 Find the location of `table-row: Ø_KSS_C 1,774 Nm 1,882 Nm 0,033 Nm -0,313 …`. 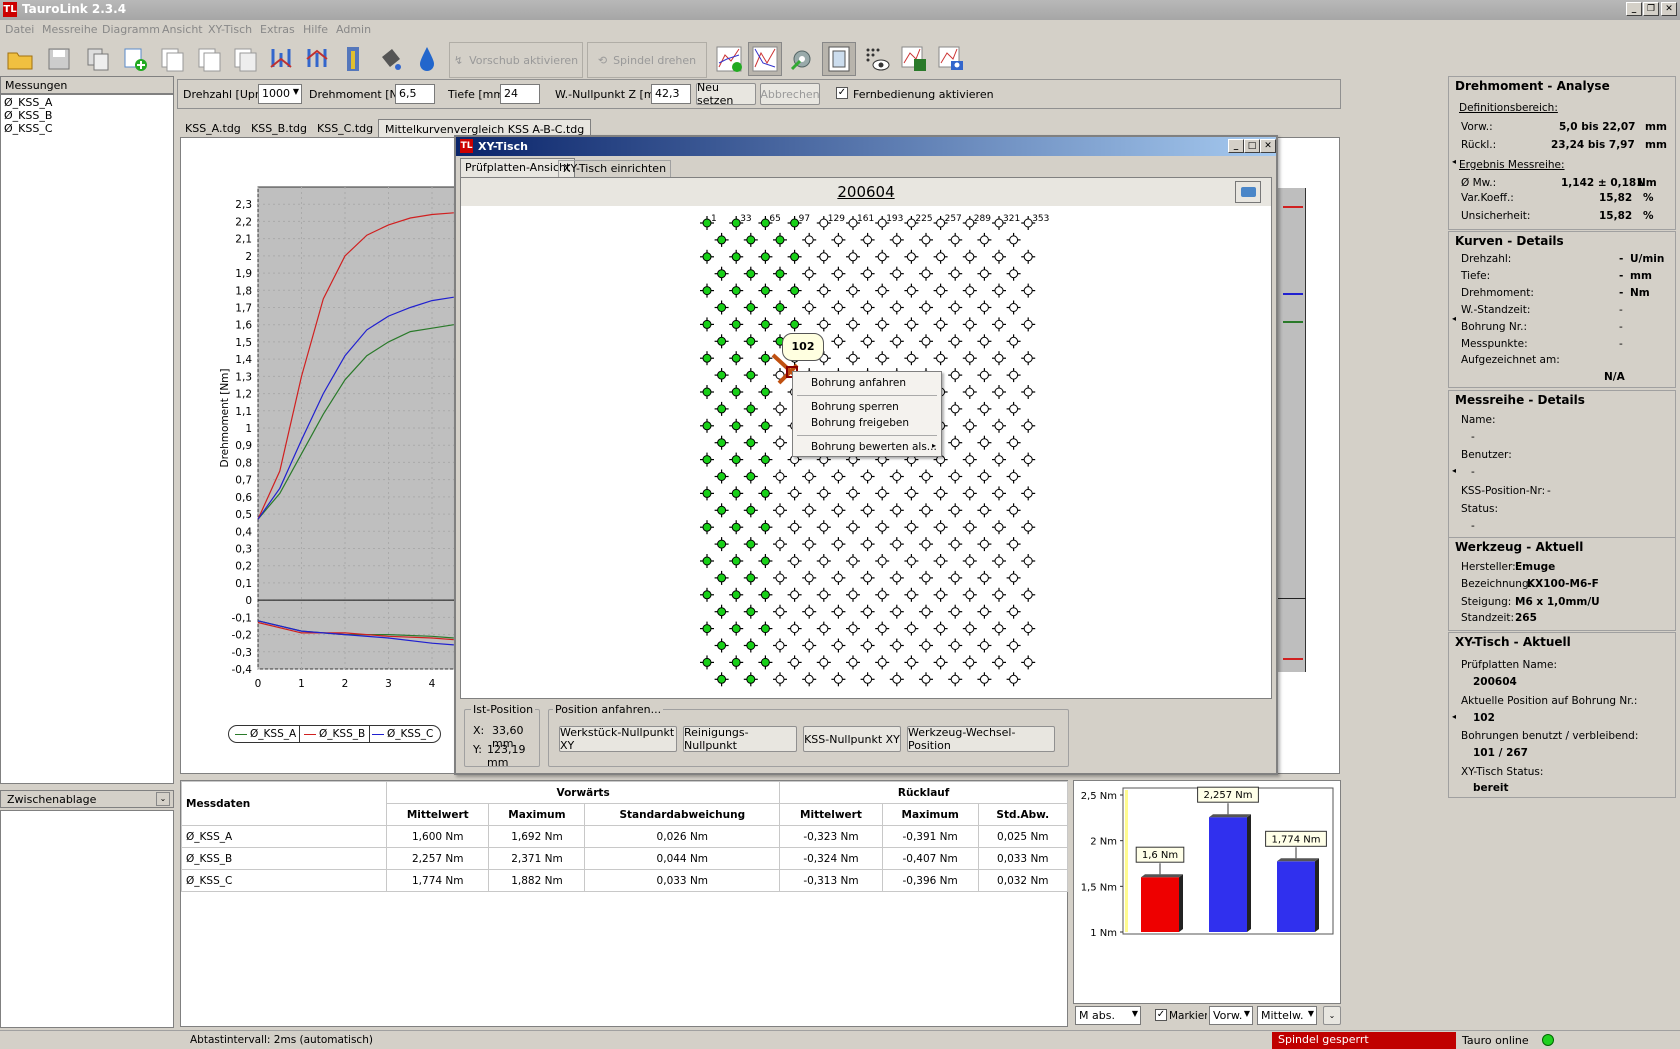

table-row: Ø_KSS_C 1,774 Nm 1,882 Nm 0,033 Nm -0,313 … is located at coordinates (625, 880).